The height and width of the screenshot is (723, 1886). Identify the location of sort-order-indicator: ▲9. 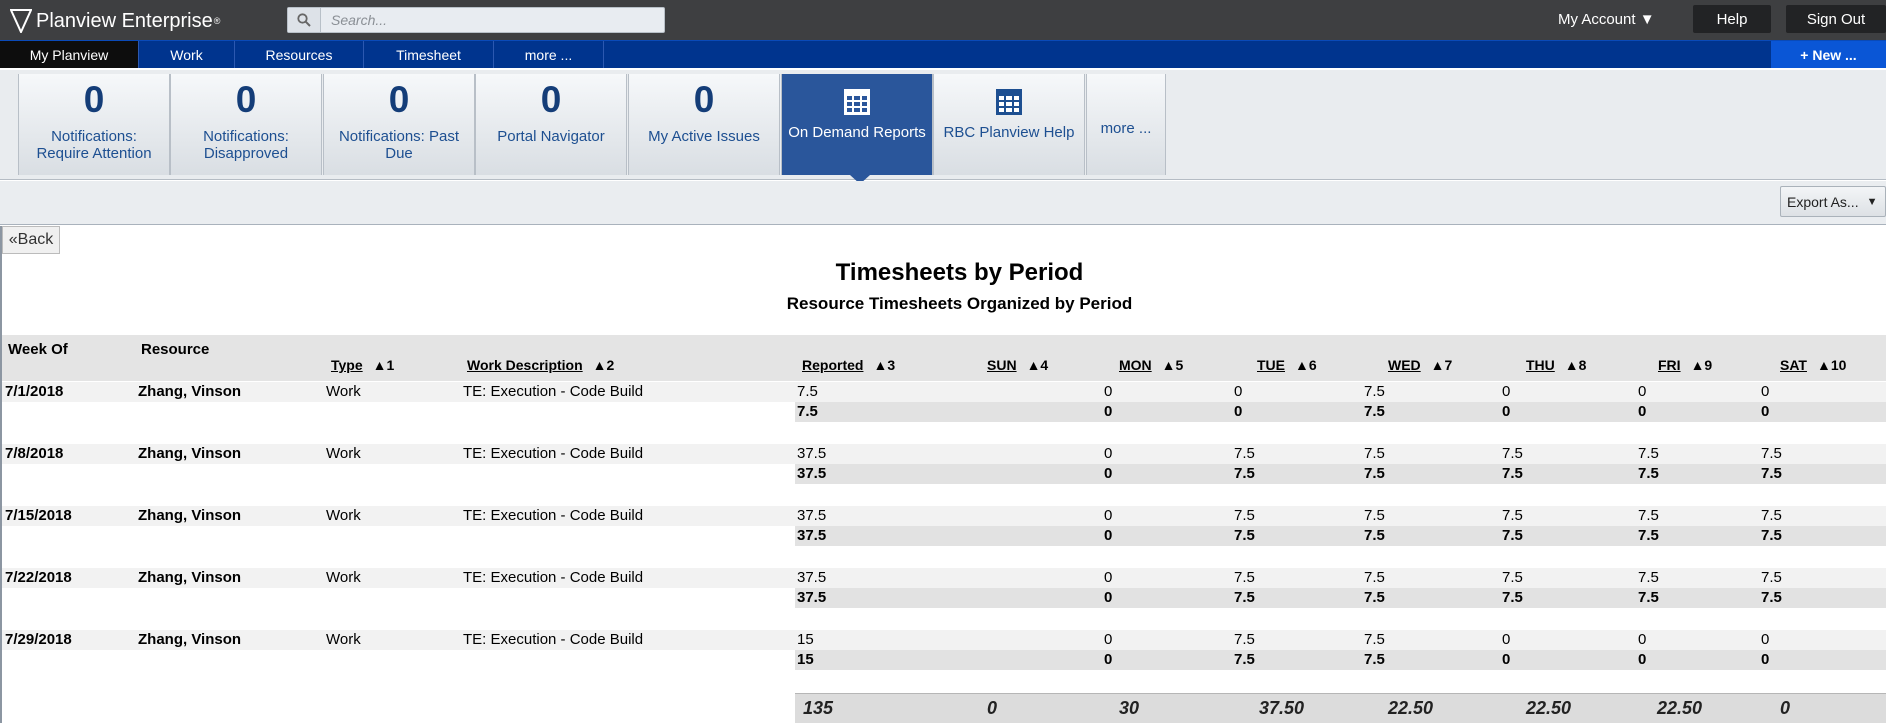
(1702, 365).